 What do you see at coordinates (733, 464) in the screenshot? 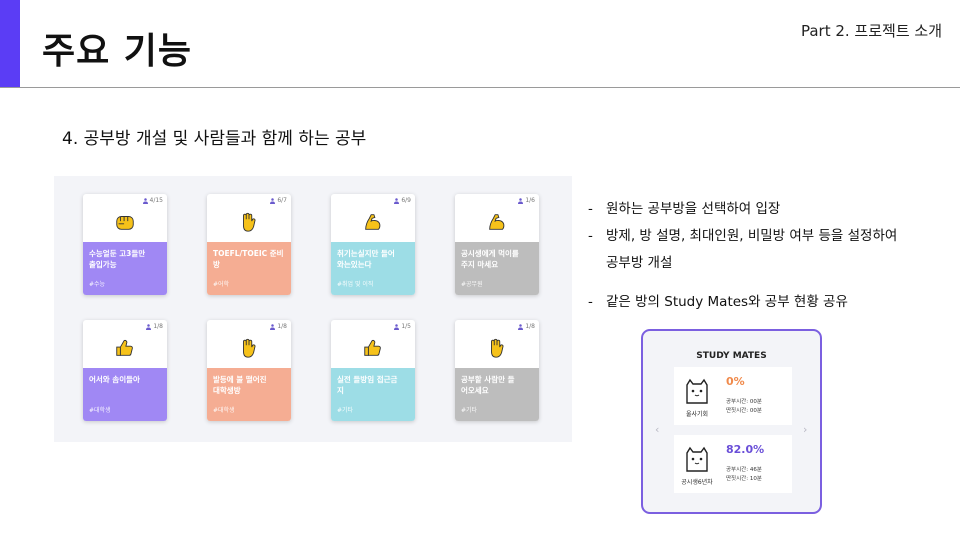
I see `study-mate-card: 공시생6년차 82.0% 공부시간: 46분 딴짓시간: 10분` at bounding box center [733, 464].